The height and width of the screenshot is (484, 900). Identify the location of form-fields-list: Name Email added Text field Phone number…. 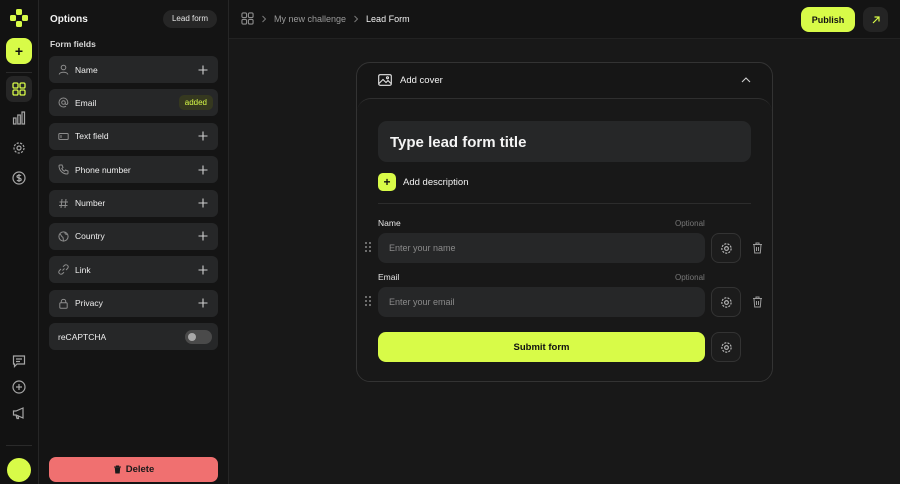
(133, 206).